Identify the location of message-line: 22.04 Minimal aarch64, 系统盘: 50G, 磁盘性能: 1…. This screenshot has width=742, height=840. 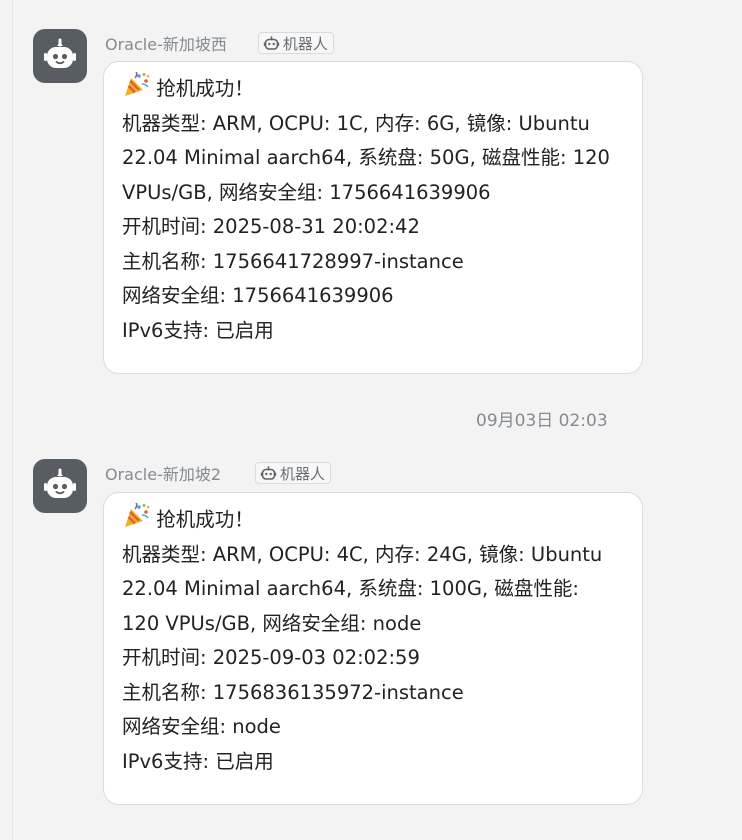
(366, 157).